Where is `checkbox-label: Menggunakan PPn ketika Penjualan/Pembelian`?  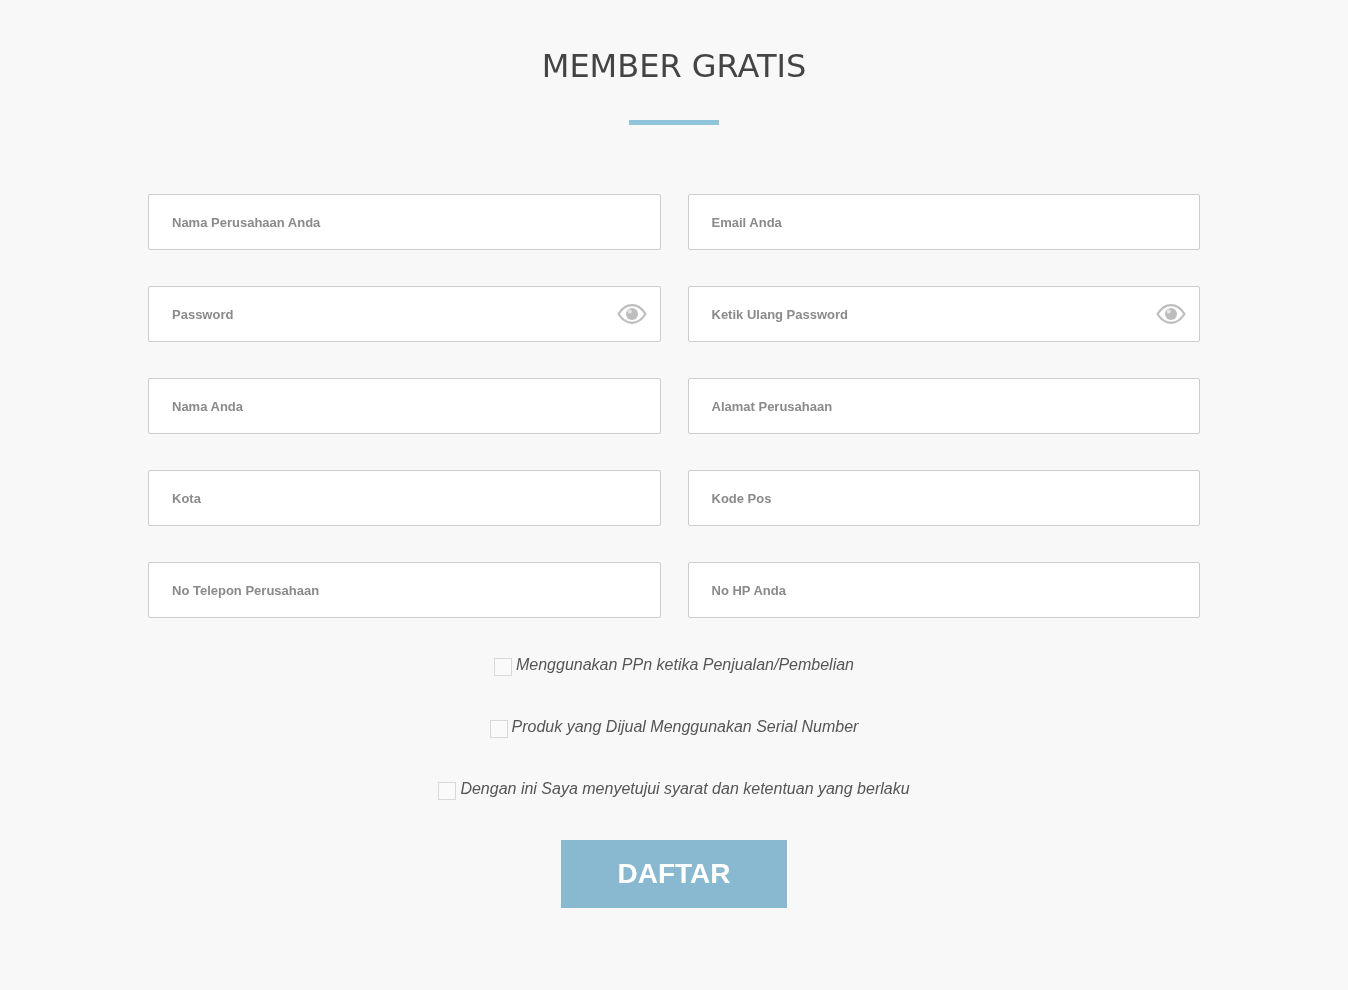
checkbox-label: Menggunakan PPn ketika Penjualan/Pembelian is located at coordinates (685, 665).